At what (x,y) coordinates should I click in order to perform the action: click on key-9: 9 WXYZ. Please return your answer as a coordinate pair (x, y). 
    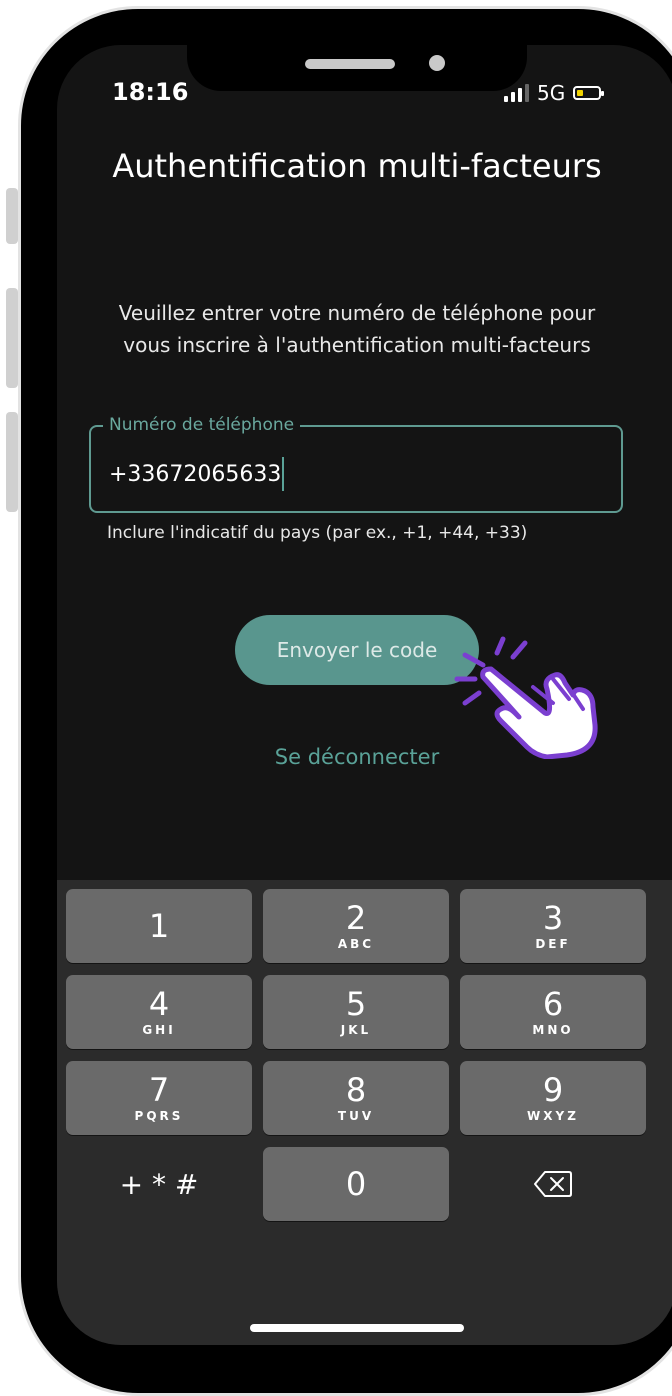
    Looking at the image, I should click on (553, 1098).